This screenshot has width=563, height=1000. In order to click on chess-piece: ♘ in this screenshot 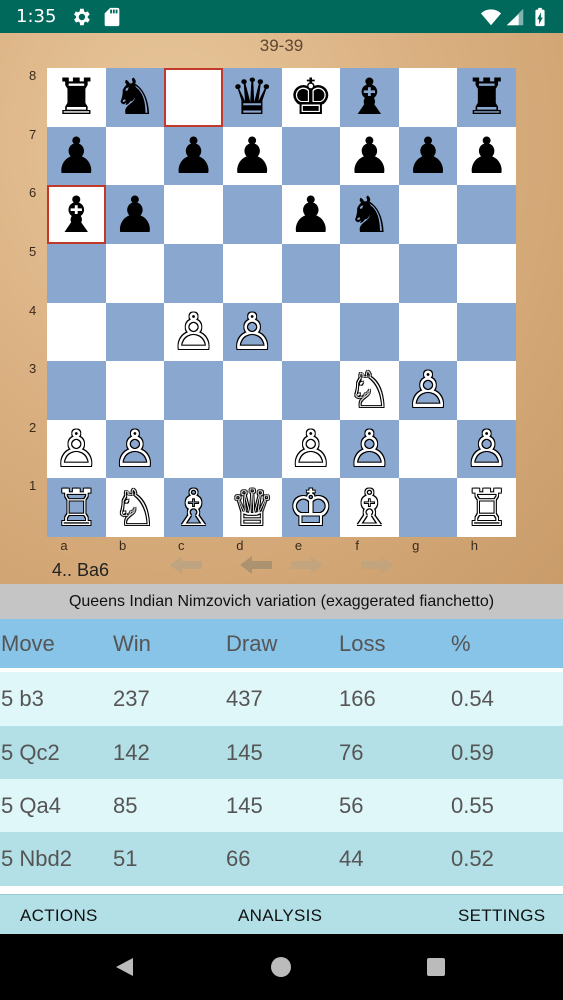, I will do `click(369, 390)`.